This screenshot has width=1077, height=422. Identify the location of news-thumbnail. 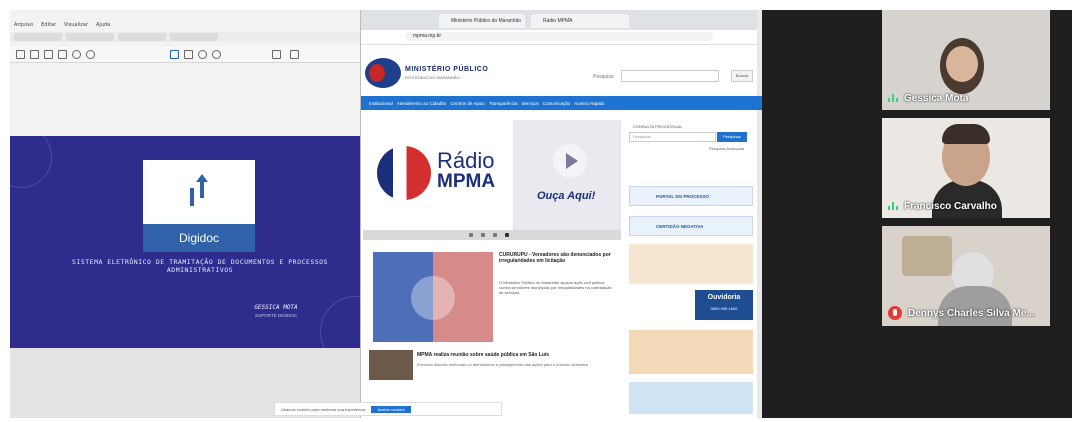
(391, 365).